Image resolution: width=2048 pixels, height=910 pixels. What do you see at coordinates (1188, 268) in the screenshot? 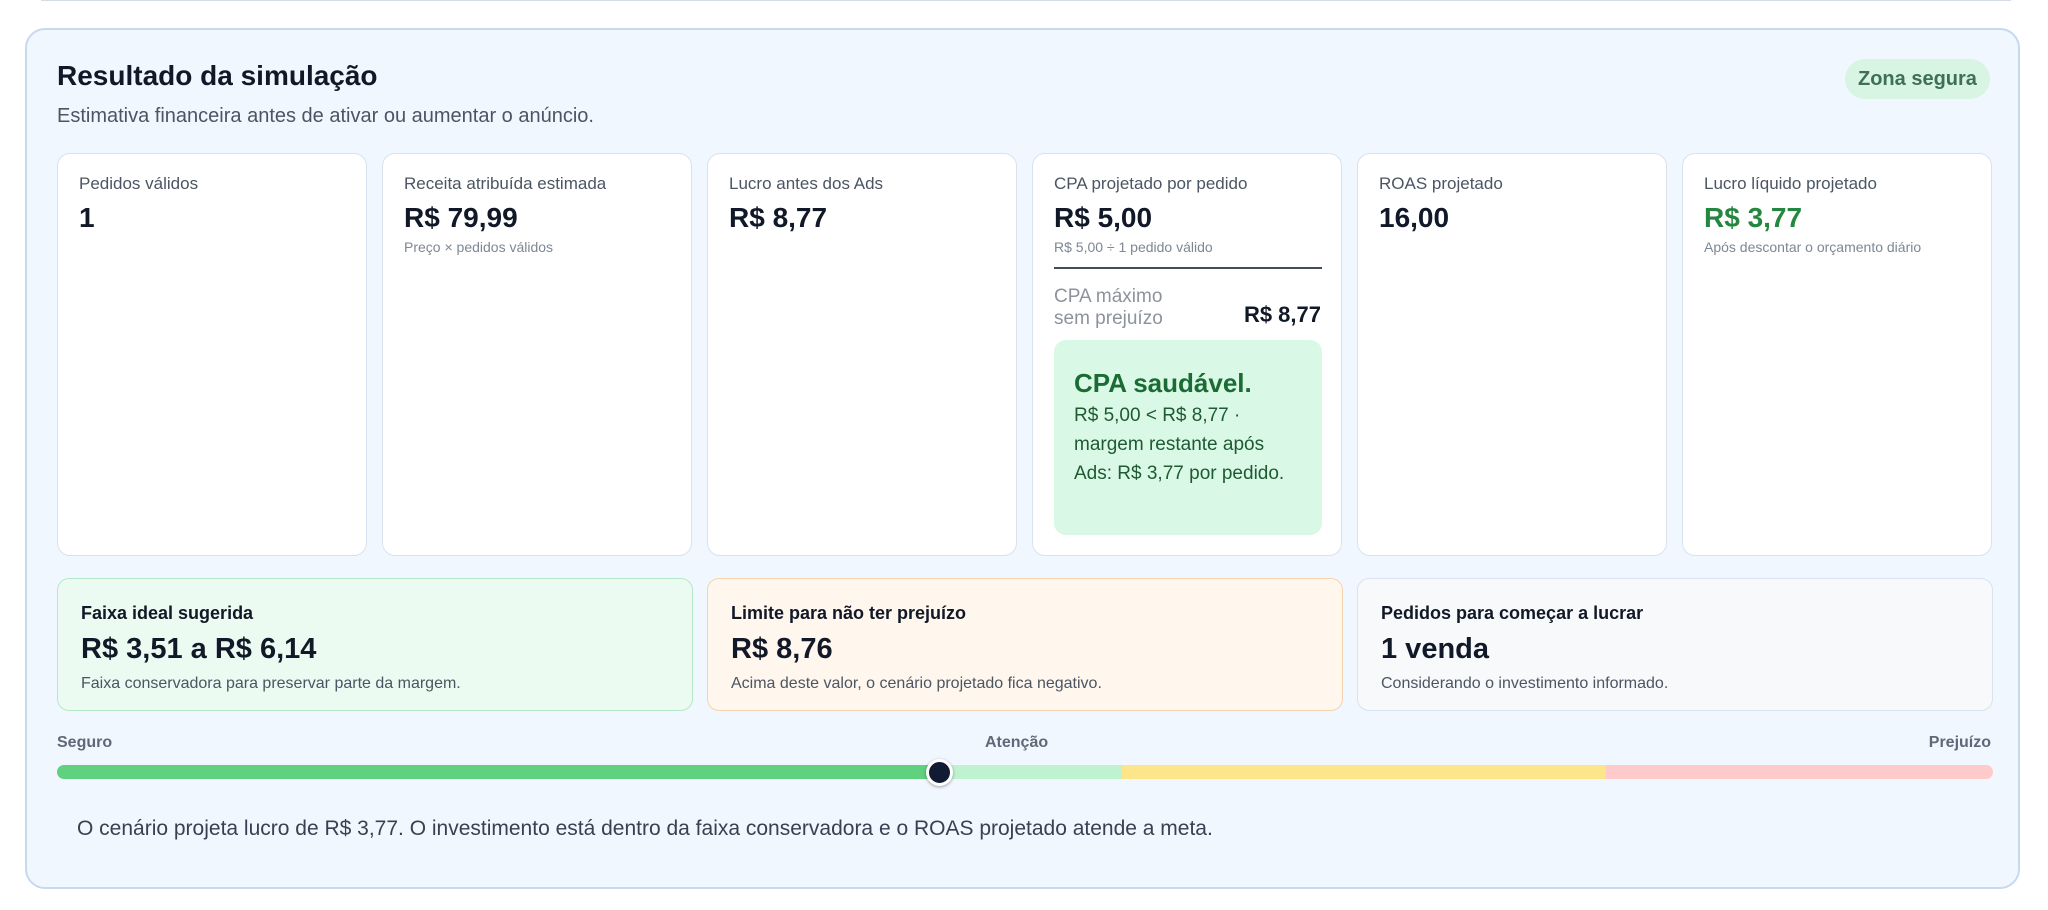
I see `cpa-divider` at bounding box center [1188, 268].